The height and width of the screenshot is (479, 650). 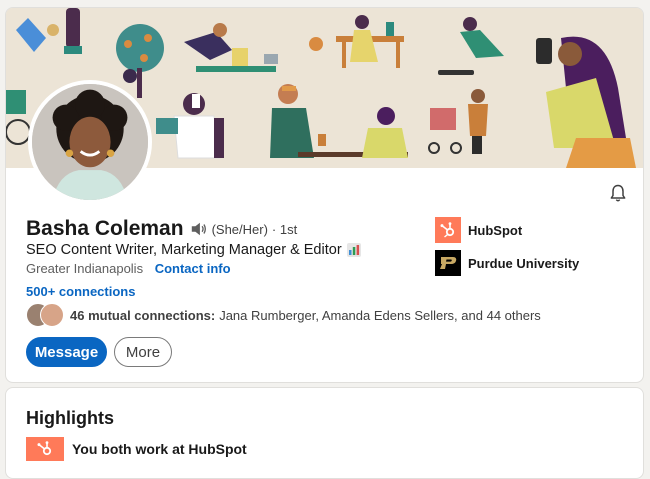 I want to click on highlight-text: You both work at HubSpot, so click(x=159, y=449).